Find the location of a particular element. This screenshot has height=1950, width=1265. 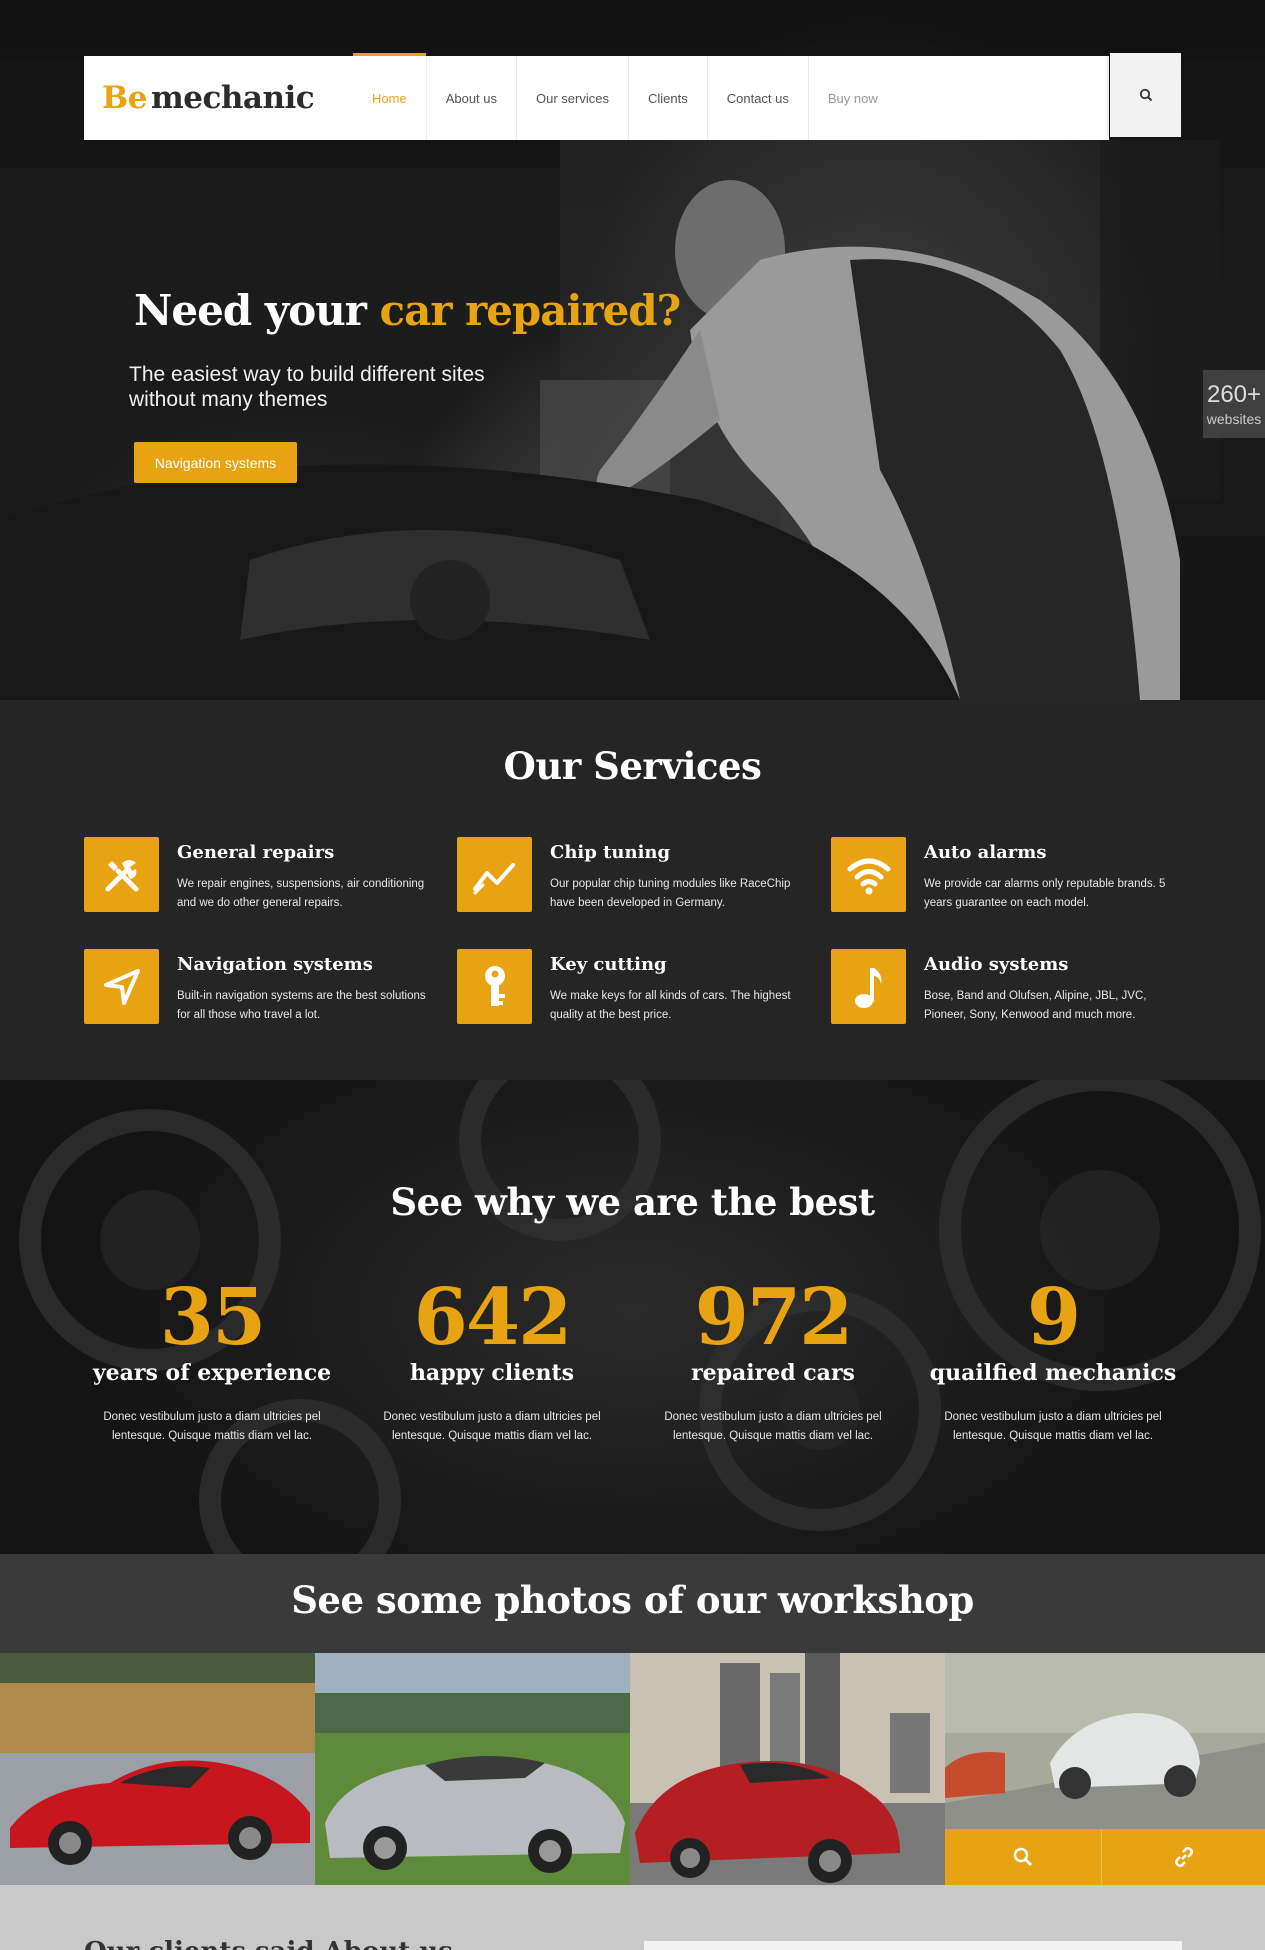

service-title: Chip tuning is located at coordinates (610, 852).